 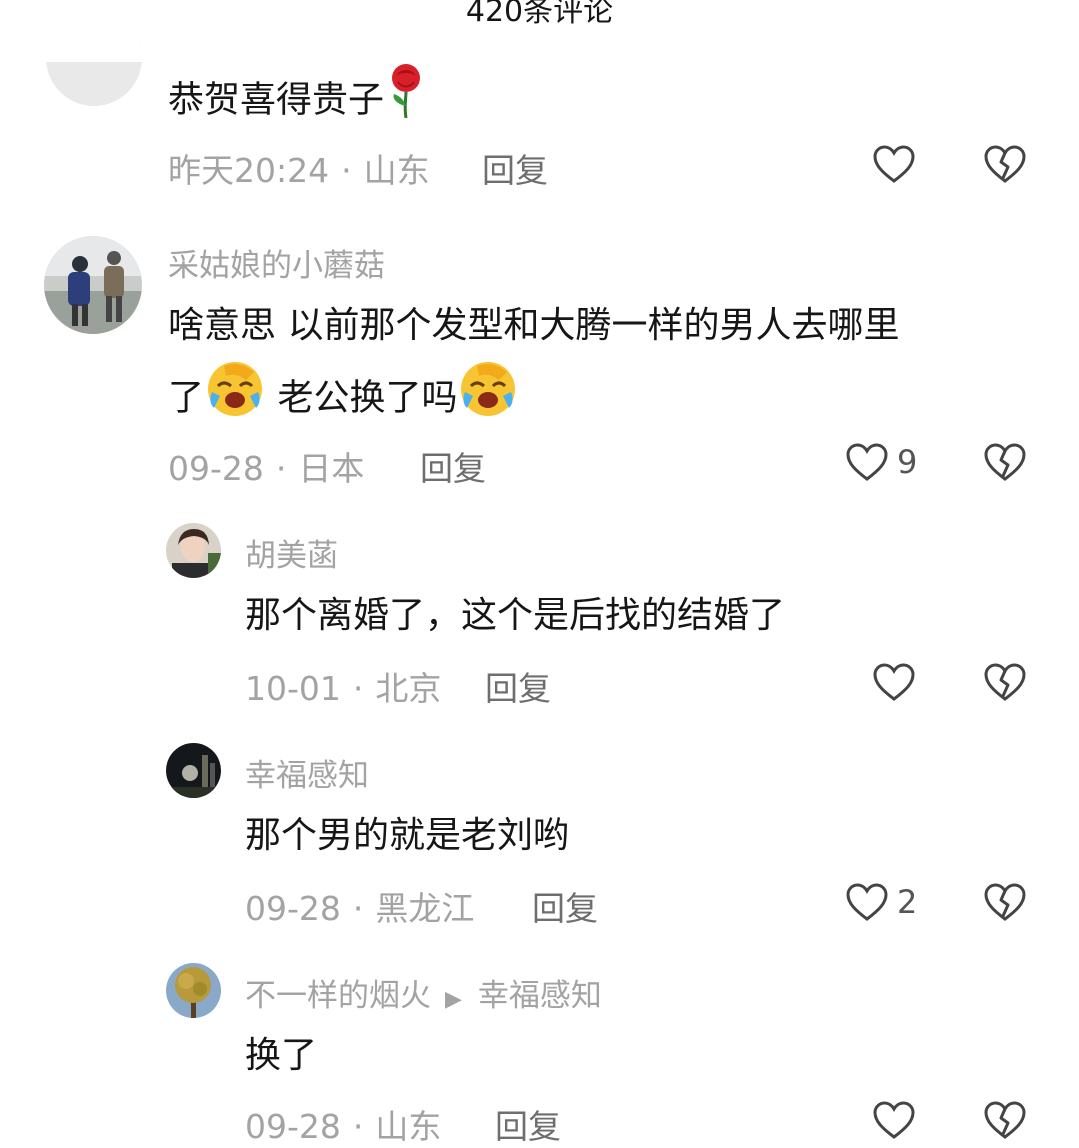 I want to click on rose-emoji-icon, so click(x=406, y=101).